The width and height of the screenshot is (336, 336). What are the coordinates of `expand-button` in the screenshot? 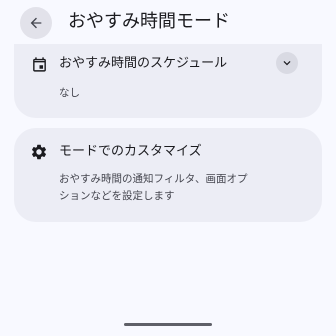 It's located at (287, 63).